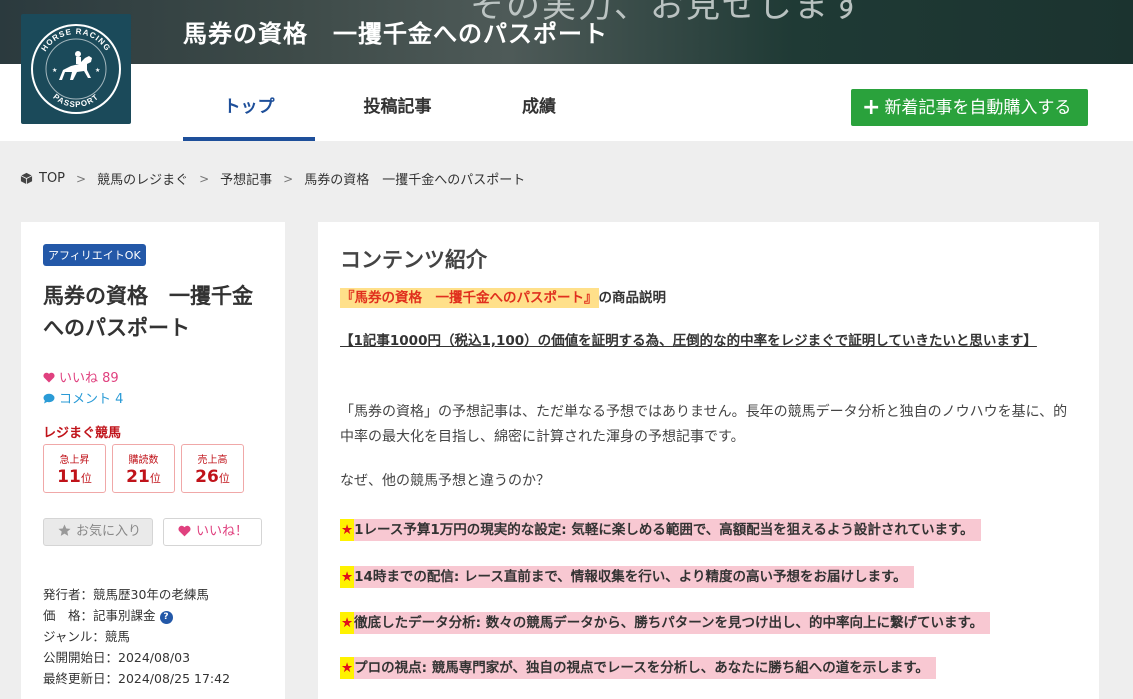  I want to click on comments-count: コメント 4, so click(83, 397).